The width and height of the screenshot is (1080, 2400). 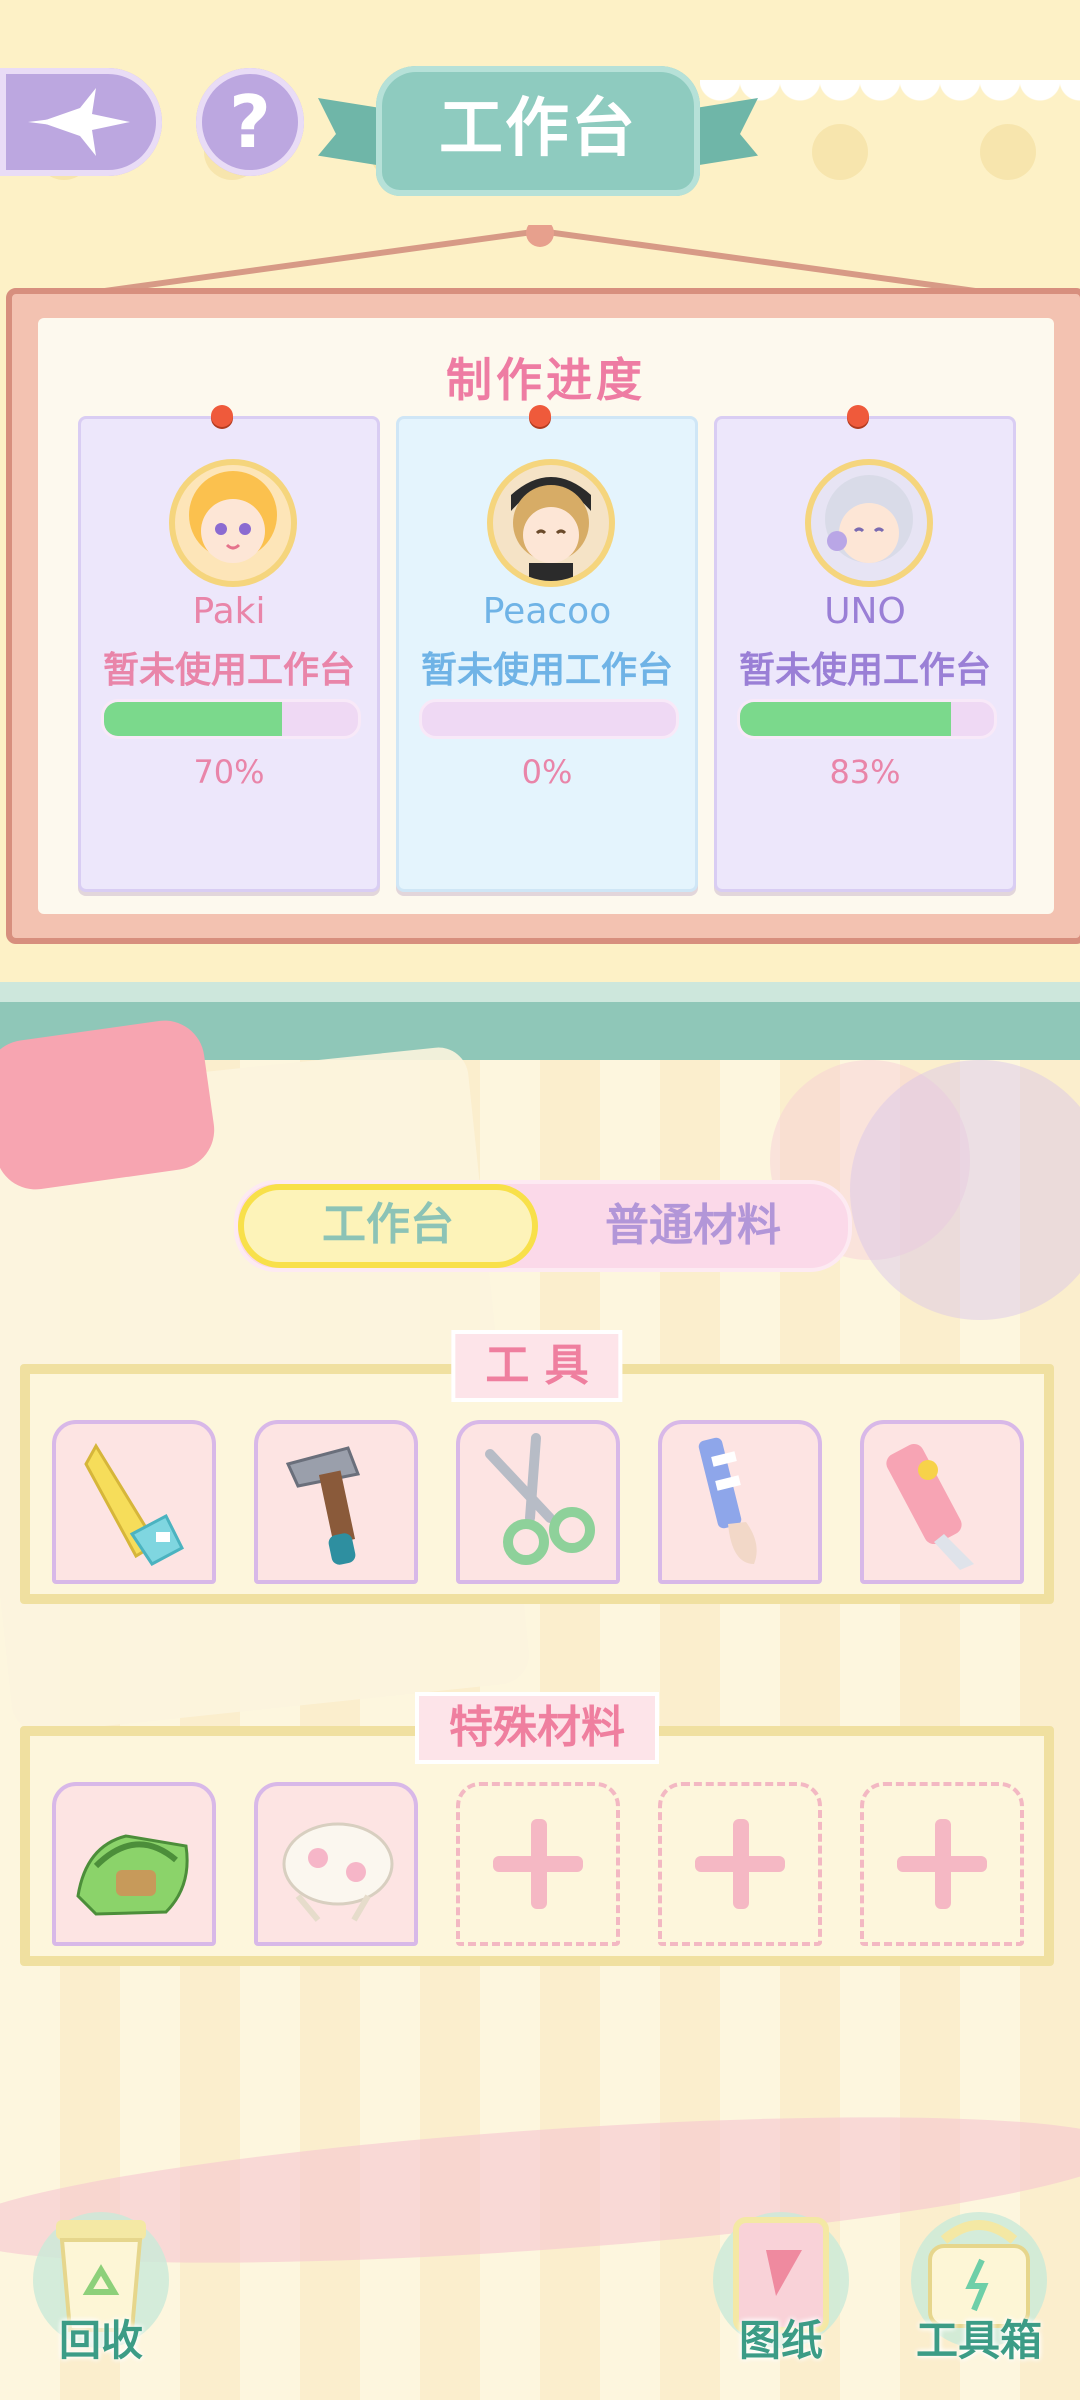 I want to click on help-icon: ?, so click(x=250, y=122).